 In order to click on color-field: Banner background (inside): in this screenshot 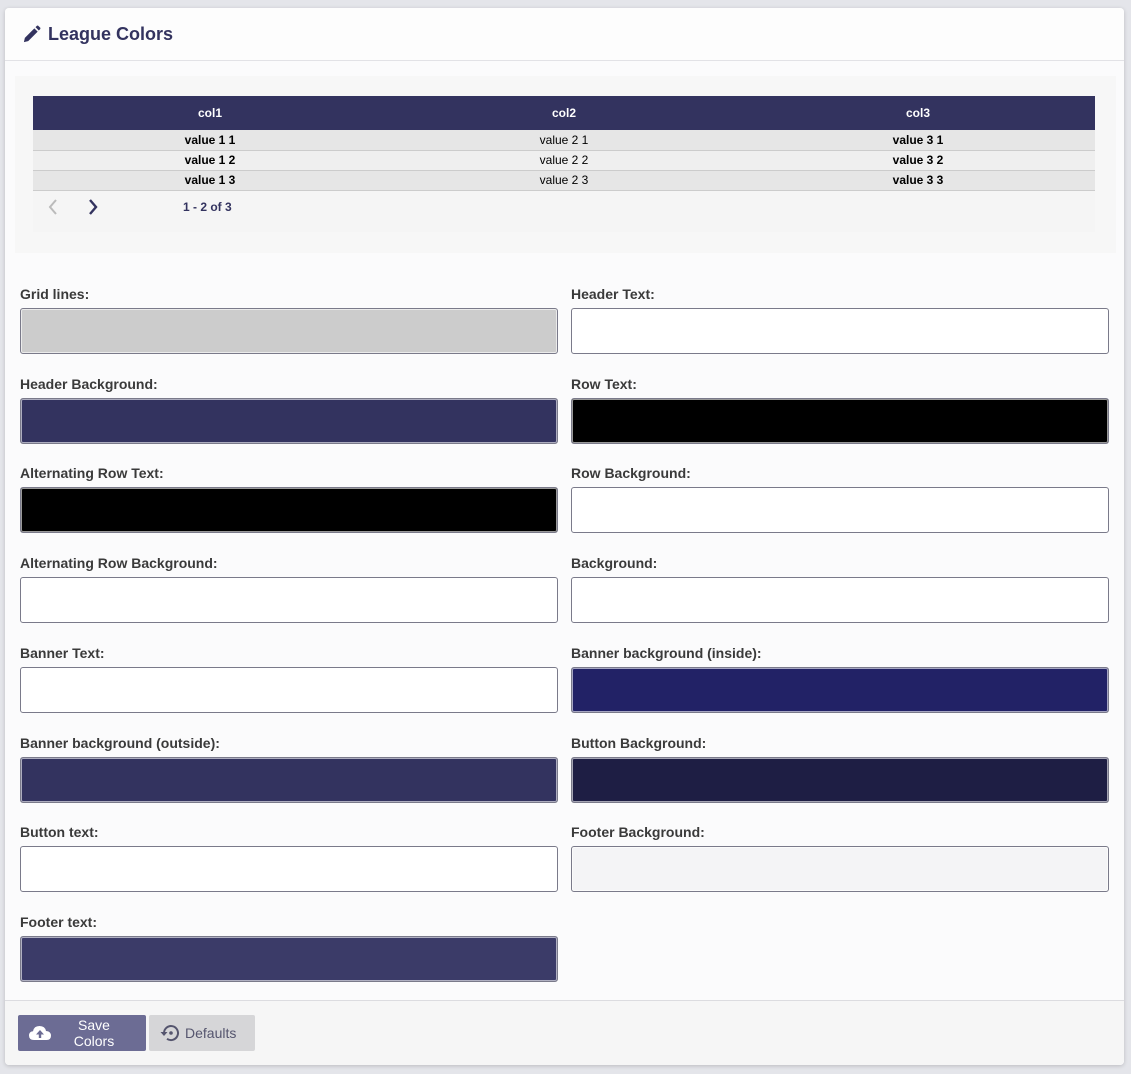, I will do `click(840, 679)`.